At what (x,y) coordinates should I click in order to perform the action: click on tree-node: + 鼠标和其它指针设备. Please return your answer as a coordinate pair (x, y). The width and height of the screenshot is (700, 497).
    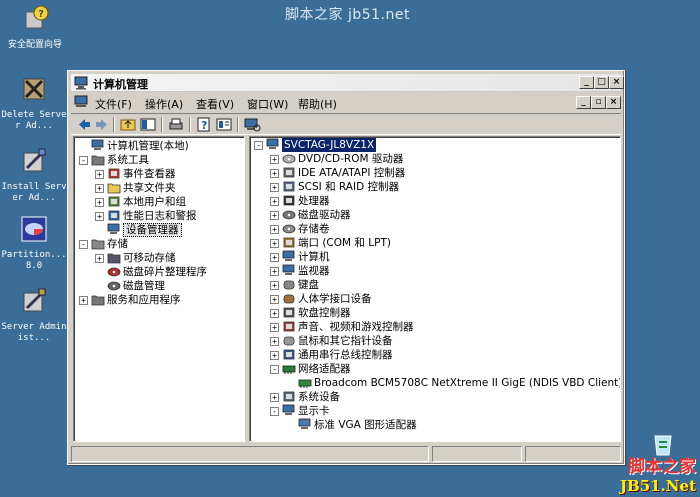
    Looking at the image, I should click on (445, 341).